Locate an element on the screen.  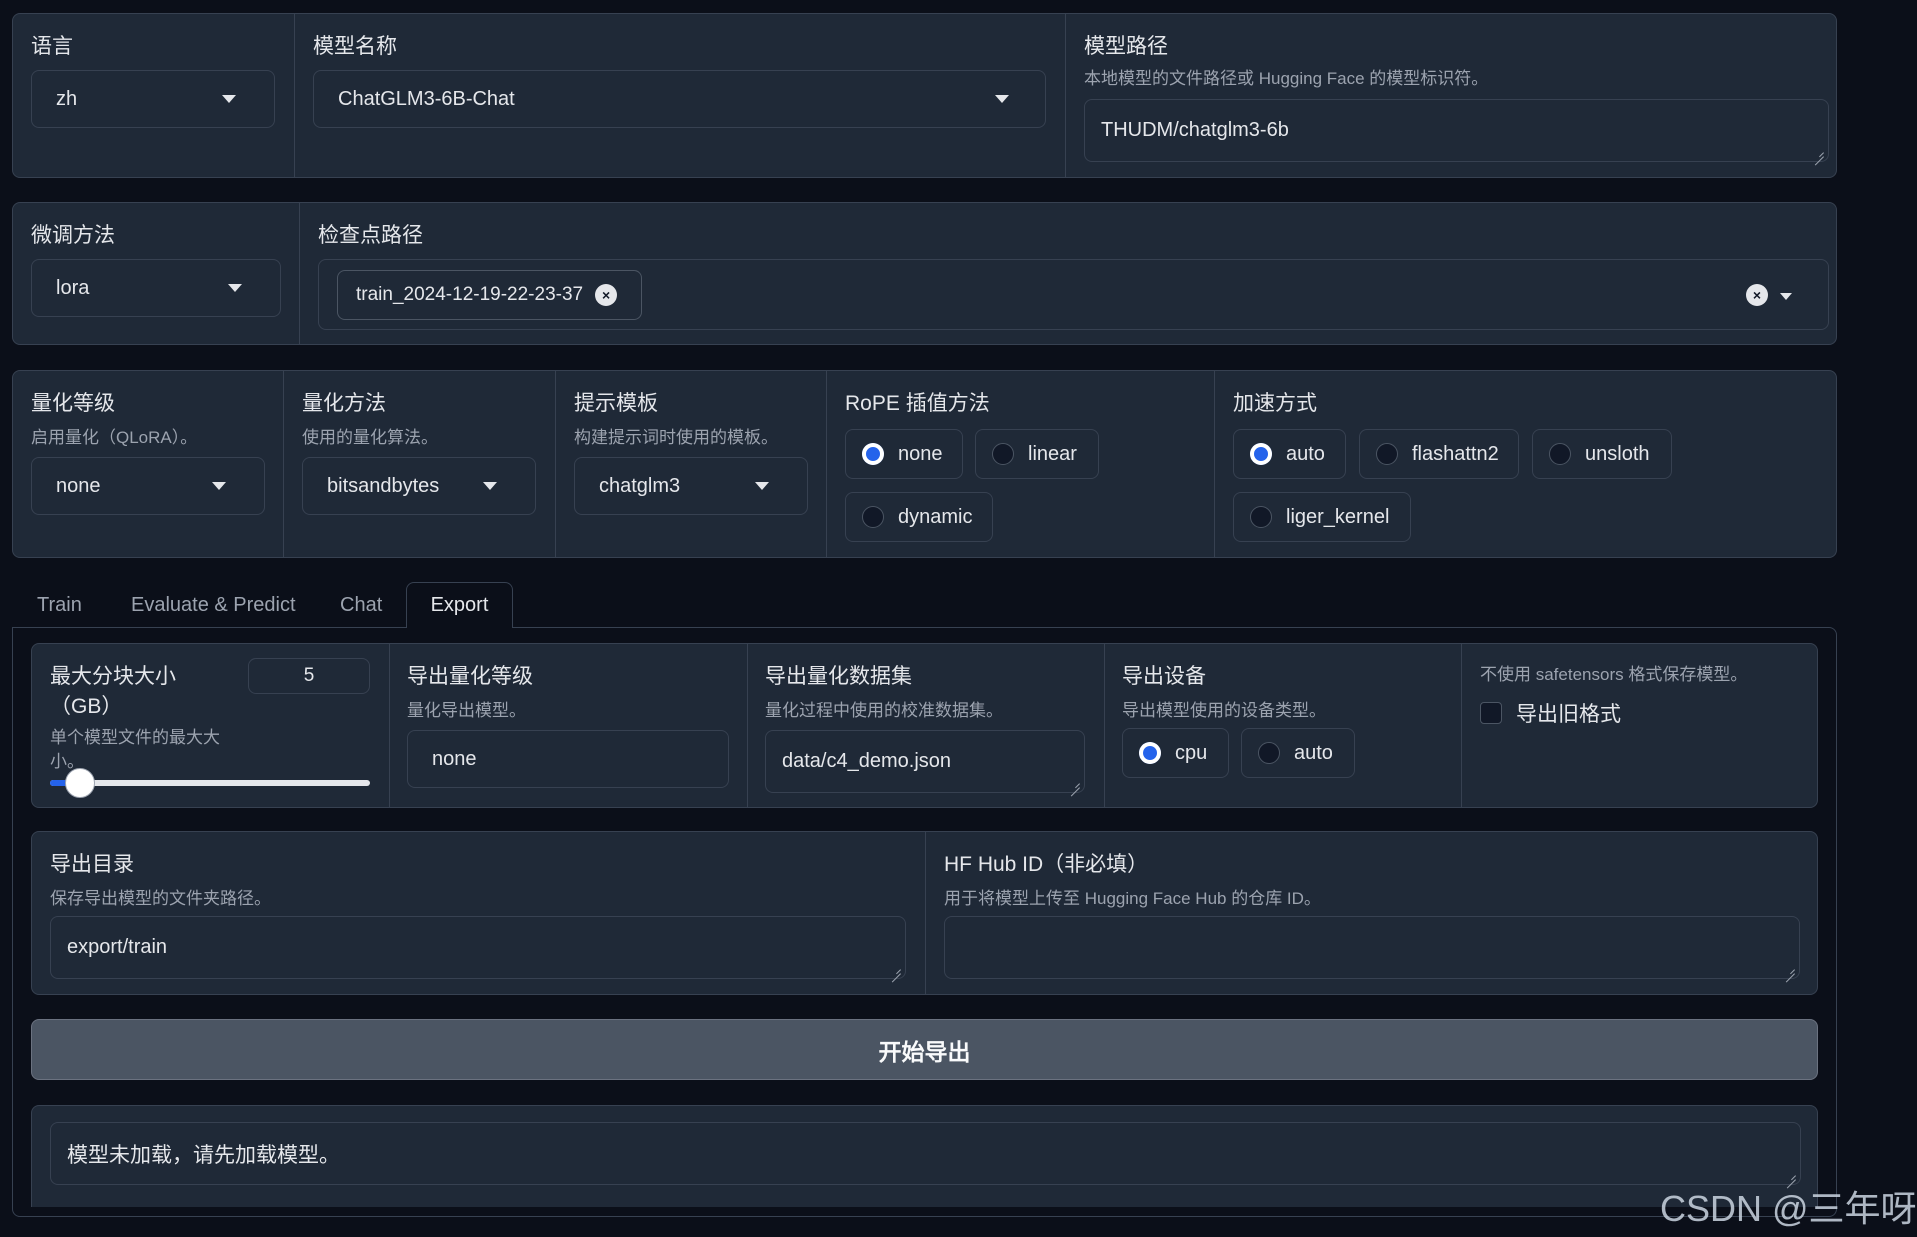
export-quant-bit-info: 量化导出模型。 is located at coordinates (466, 710).